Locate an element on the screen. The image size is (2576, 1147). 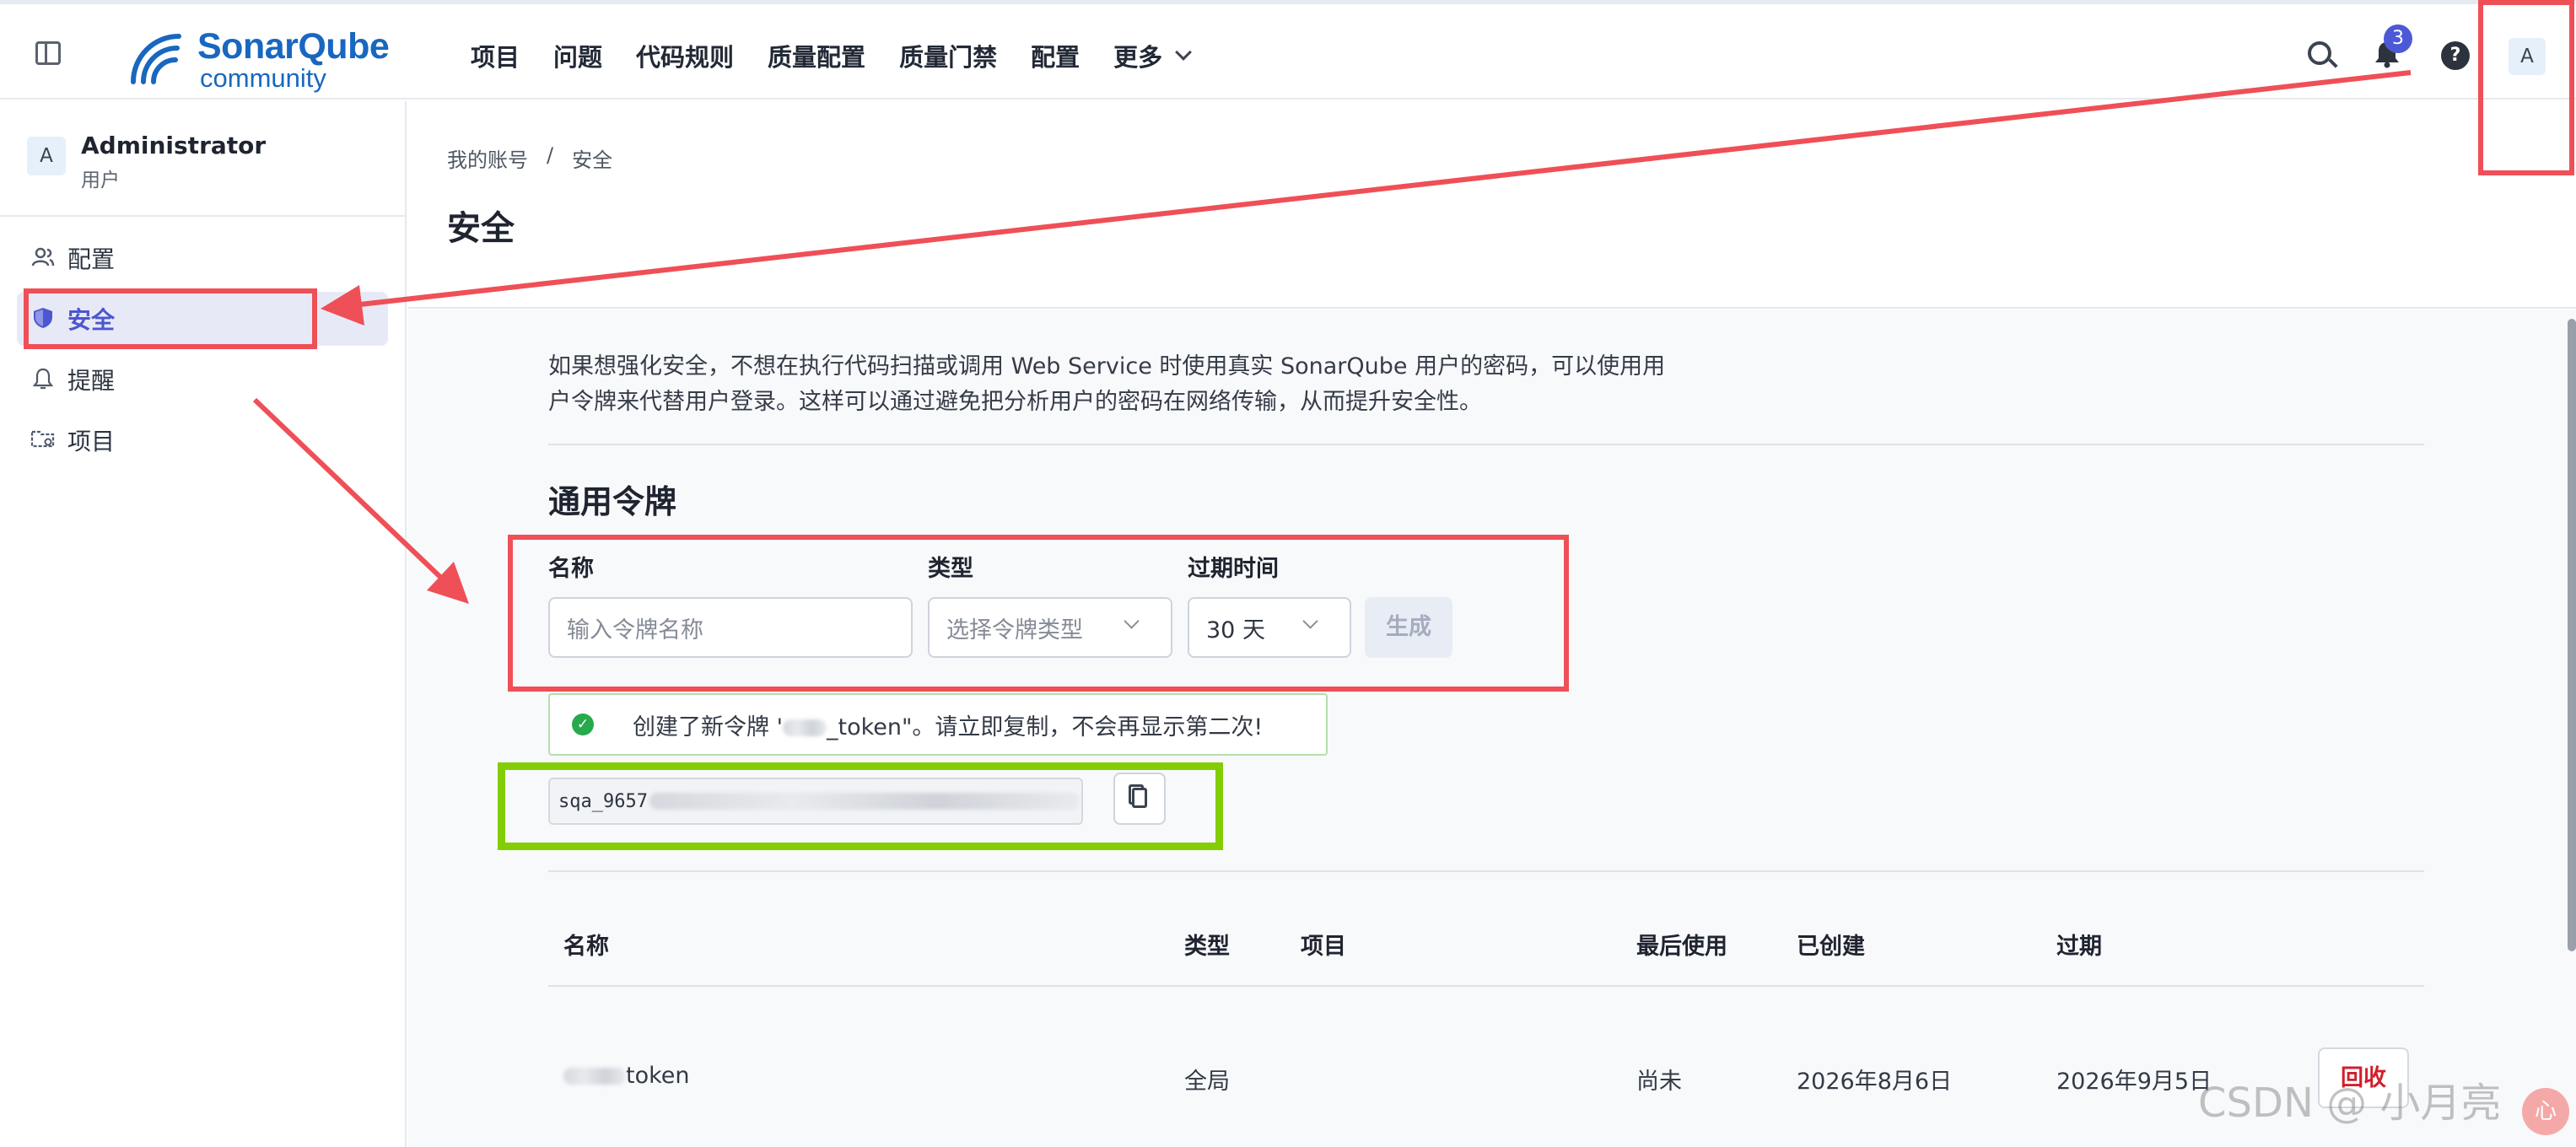
watermark: CSDN @ 小月亮 is located at coordinates (2350, 1103).